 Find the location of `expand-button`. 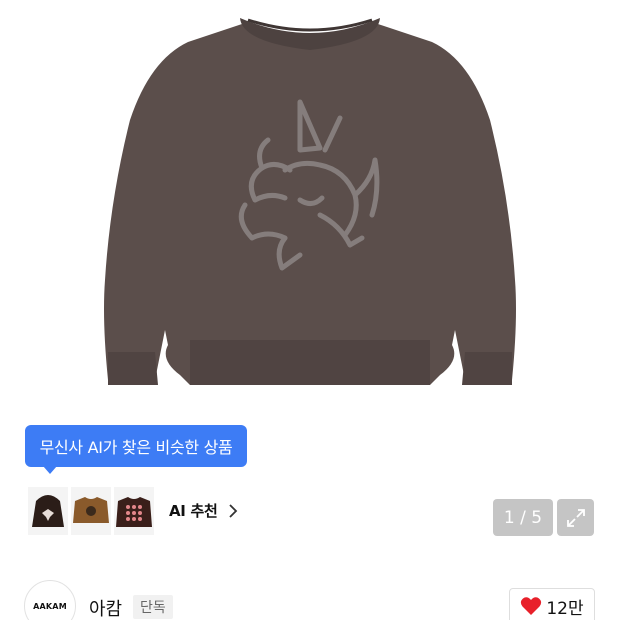

expand-button is located at coordinates (575, 517).